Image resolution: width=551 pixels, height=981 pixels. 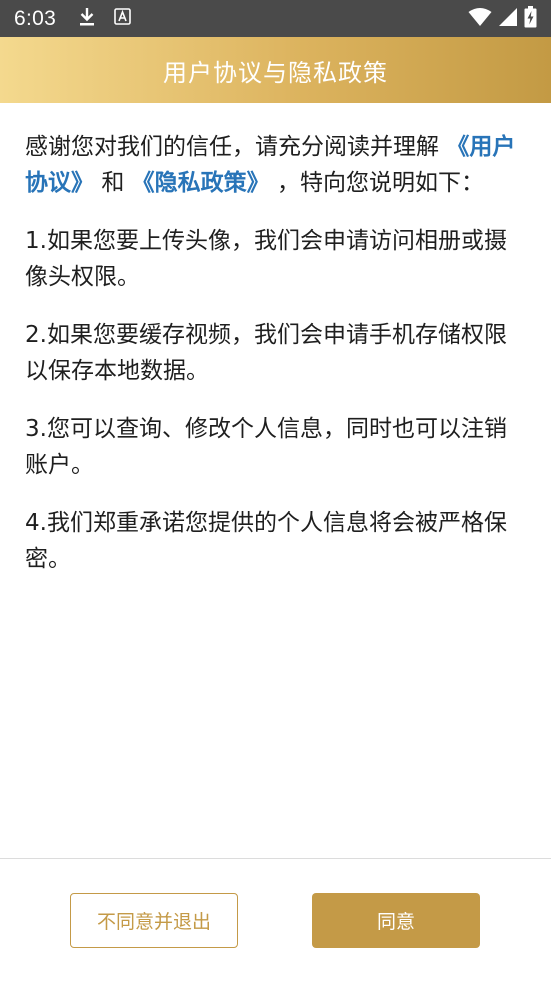 I want to click on dialog-header: 用户协议与隐私政策, so click(x=275, y=70).